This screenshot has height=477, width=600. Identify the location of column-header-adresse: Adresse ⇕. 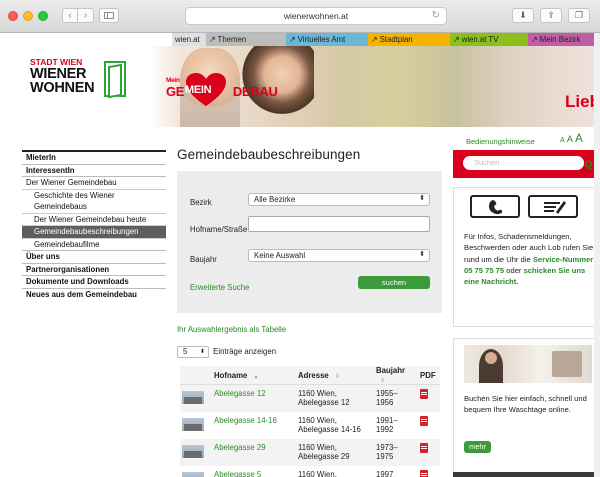
(333, 375).